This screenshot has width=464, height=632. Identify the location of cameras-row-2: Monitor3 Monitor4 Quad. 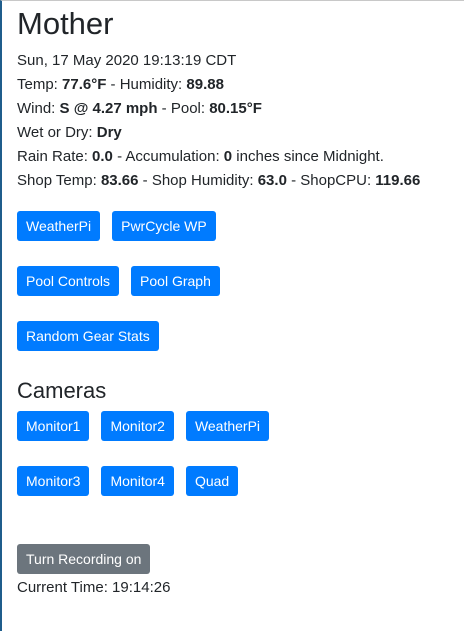
(237, 481).